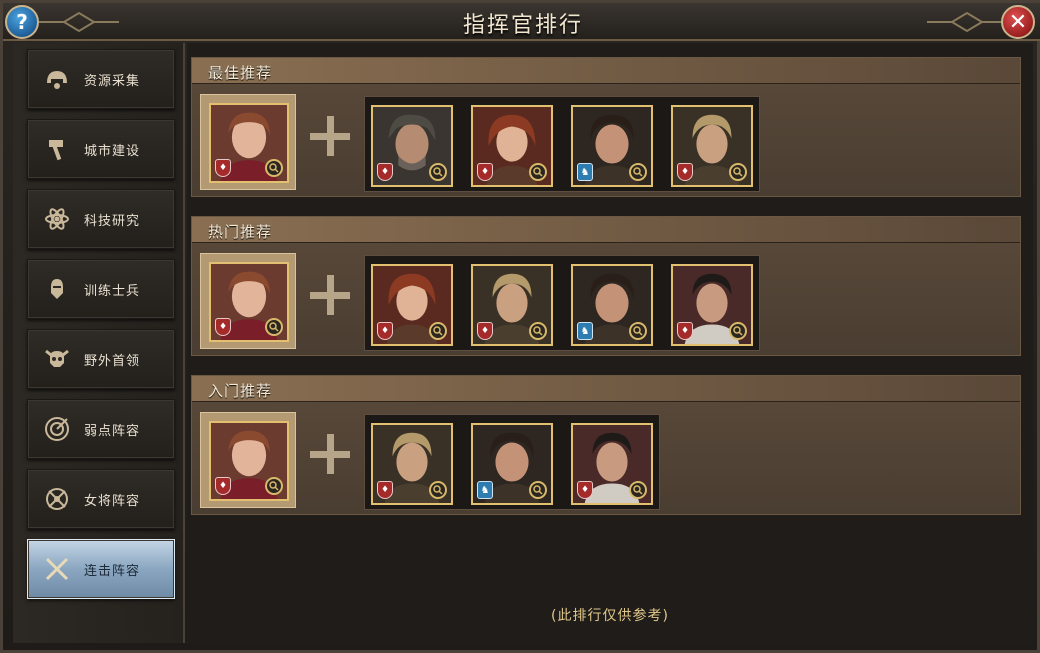 Image resolution: width=1040 pixels, height=653 pixels. I want to click on ornament-right-icon, so click(967, 22).